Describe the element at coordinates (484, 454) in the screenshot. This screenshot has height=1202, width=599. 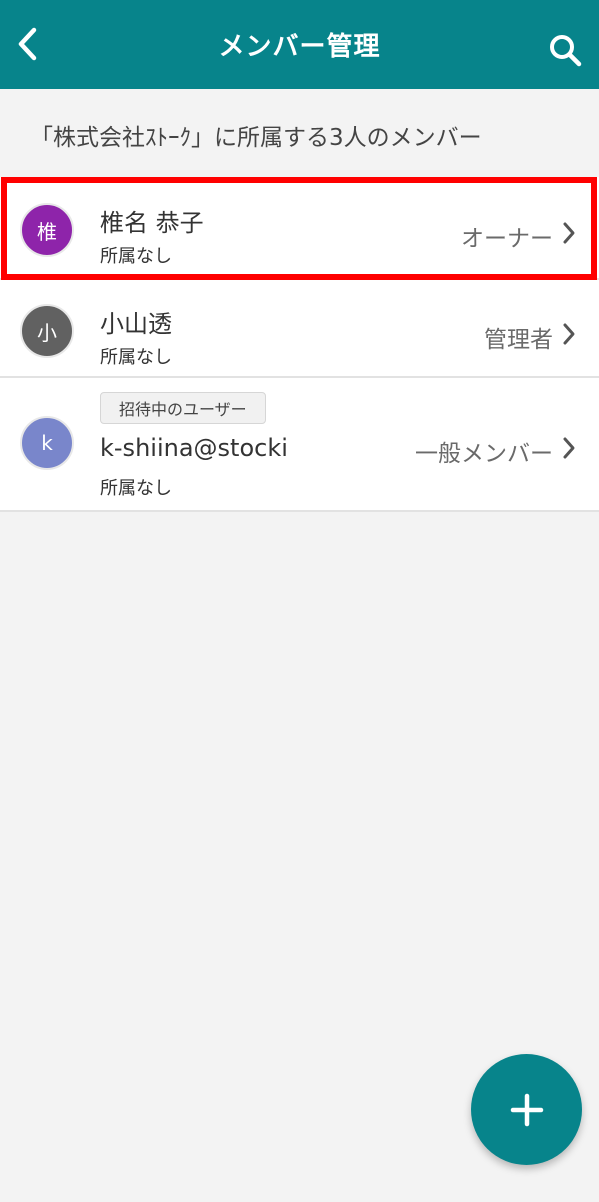
I see `member-role: 一般メンバー` at that location.